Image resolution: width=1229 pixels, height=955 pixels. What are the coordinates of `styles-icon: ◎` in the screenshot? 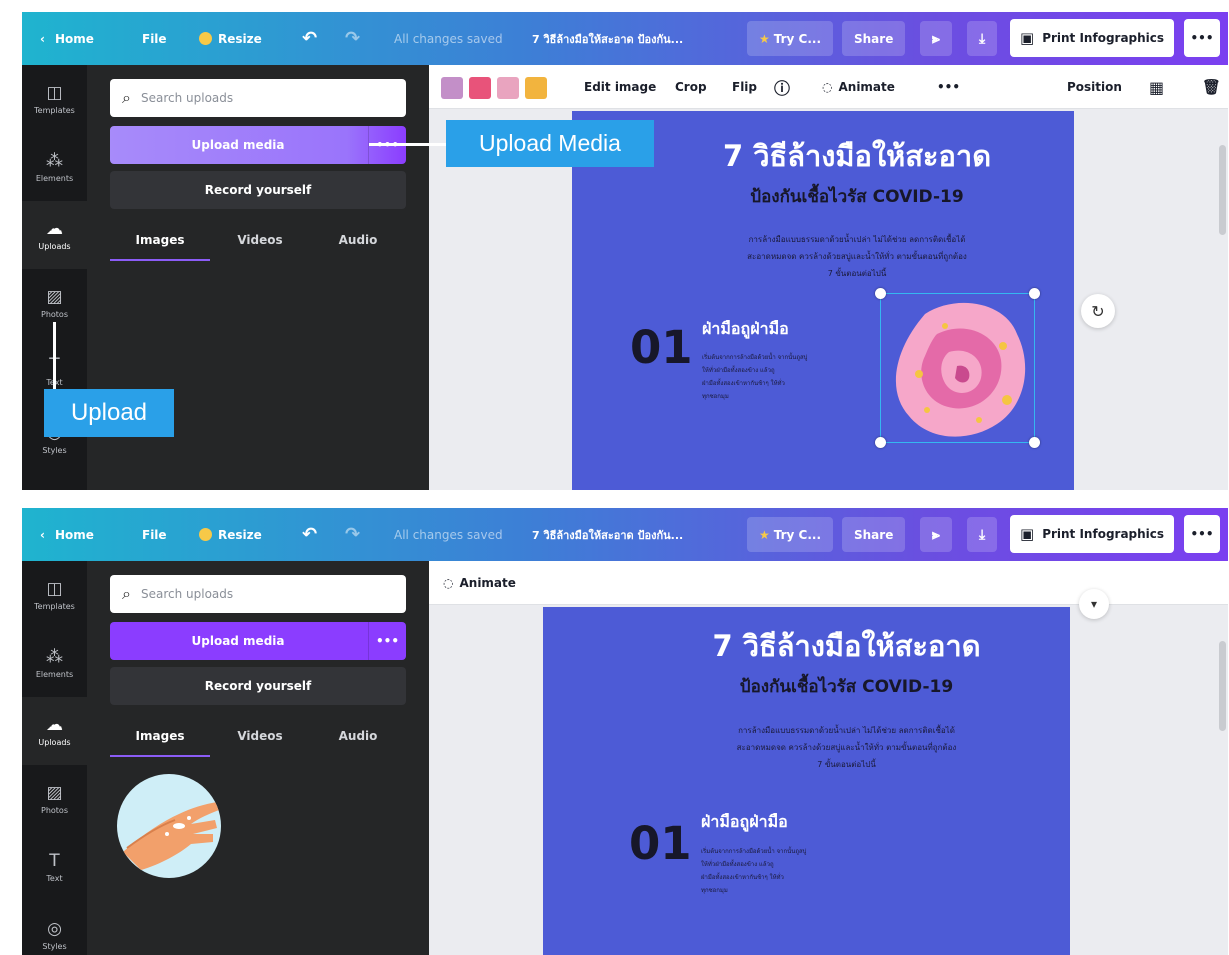 It's located at (54, 928).